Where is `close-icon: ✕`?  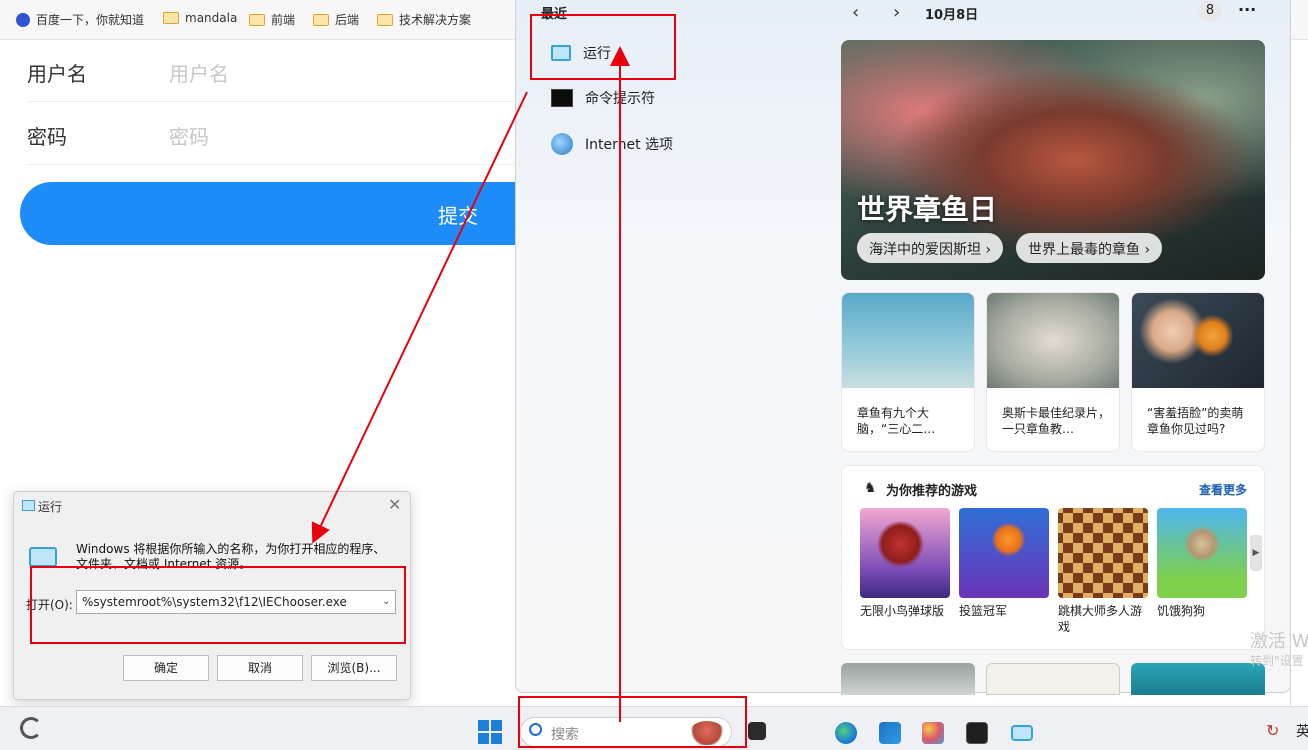
close-icon: ✕ is located at coordinates (394, 504).